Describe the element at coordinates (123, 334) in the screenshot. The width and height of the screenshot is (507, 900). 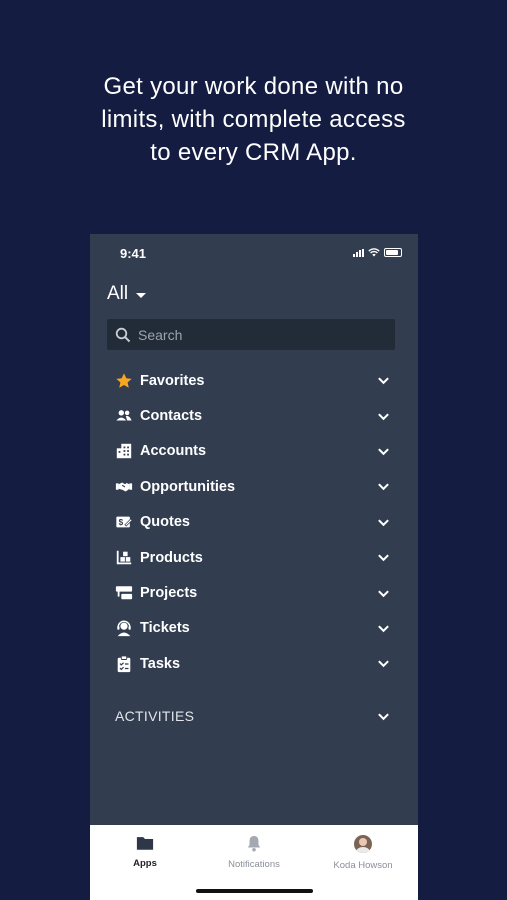
I see `search-icon` at that location.